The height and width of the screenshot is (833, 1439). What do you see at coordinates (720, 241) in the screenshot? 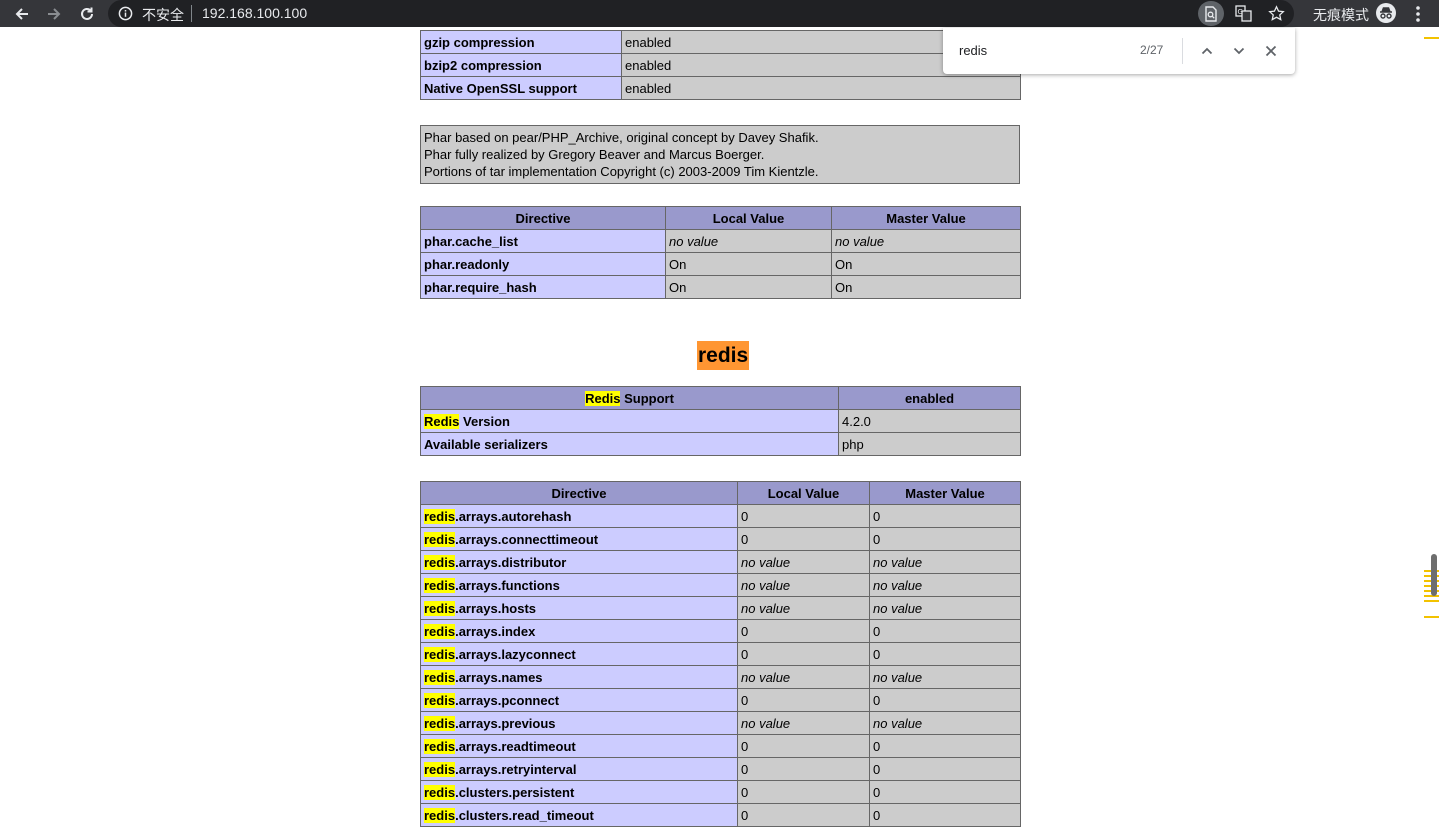
I see `table-row: phar.cache_list no value no value` at bounding box center [720, 241].